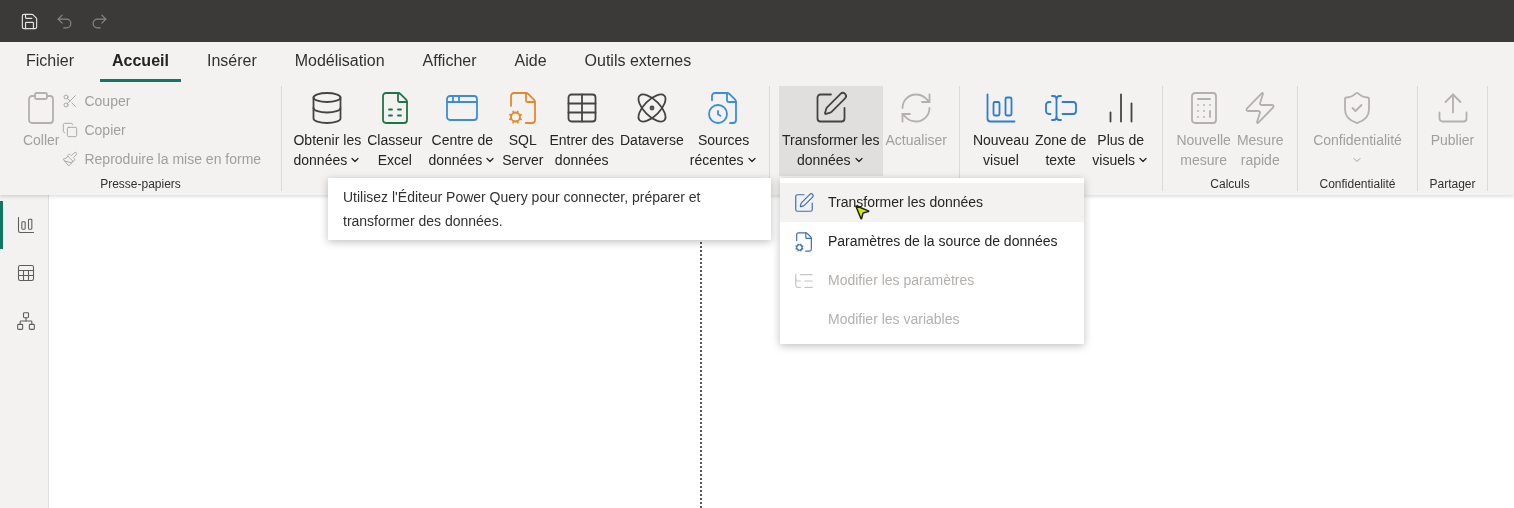 The width and height of the screenshot is (1514, 508). Describe the element at coordinates (462, 131) in the screenshot. I see `ribbon-button: Centre de données` at that location.